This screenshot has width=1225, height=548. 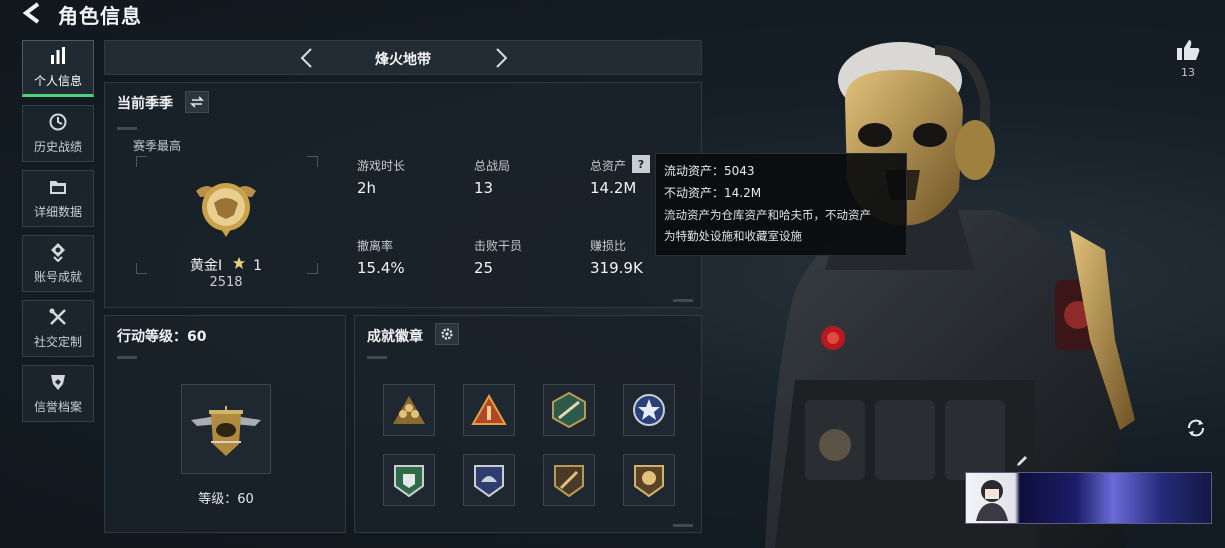 What do you see at coordinates (381, 268) in the screenshot?
I see `stat-value-extract-rate: 15.4%` at bounding box center [381, 268].